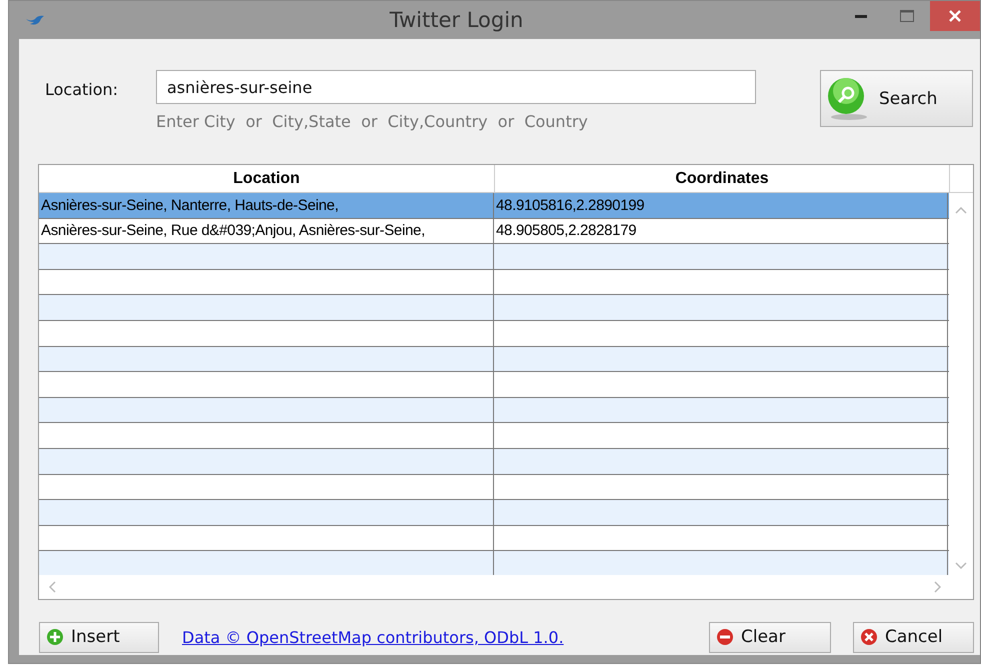  What do you see at coordinates (372, 121) in the screenshot?
I see `location-hint: Enter City or City,State or City,Country or Country` at bounding box center [372, 121].